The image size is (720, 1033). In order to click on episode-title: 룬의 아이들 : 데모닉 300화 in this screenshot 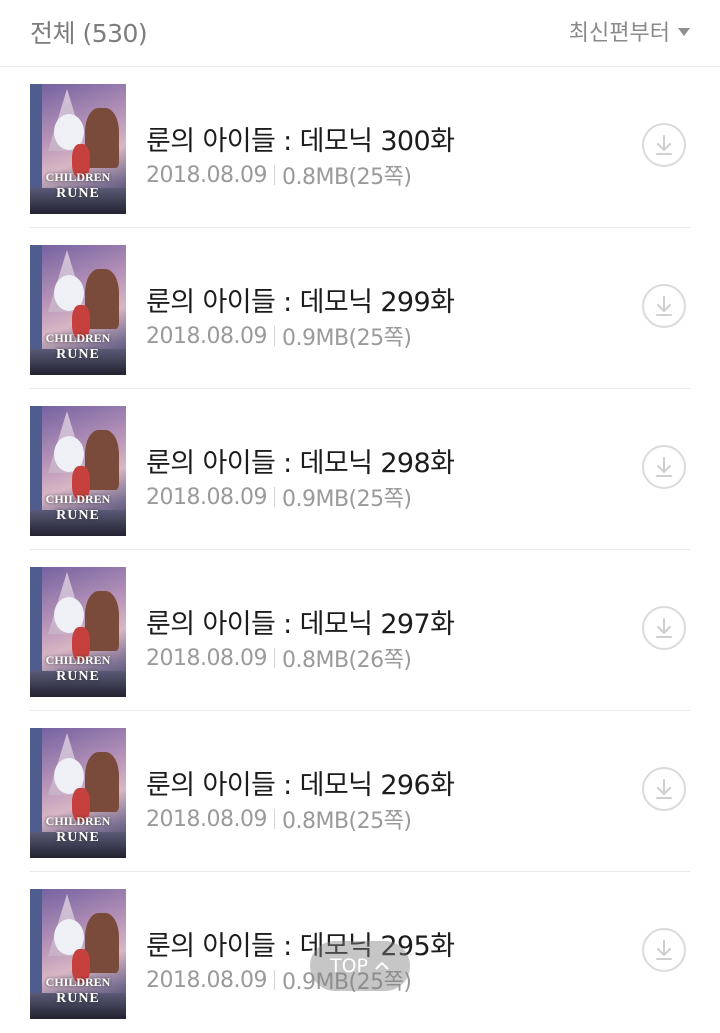, I will do `click(300, 141)`.